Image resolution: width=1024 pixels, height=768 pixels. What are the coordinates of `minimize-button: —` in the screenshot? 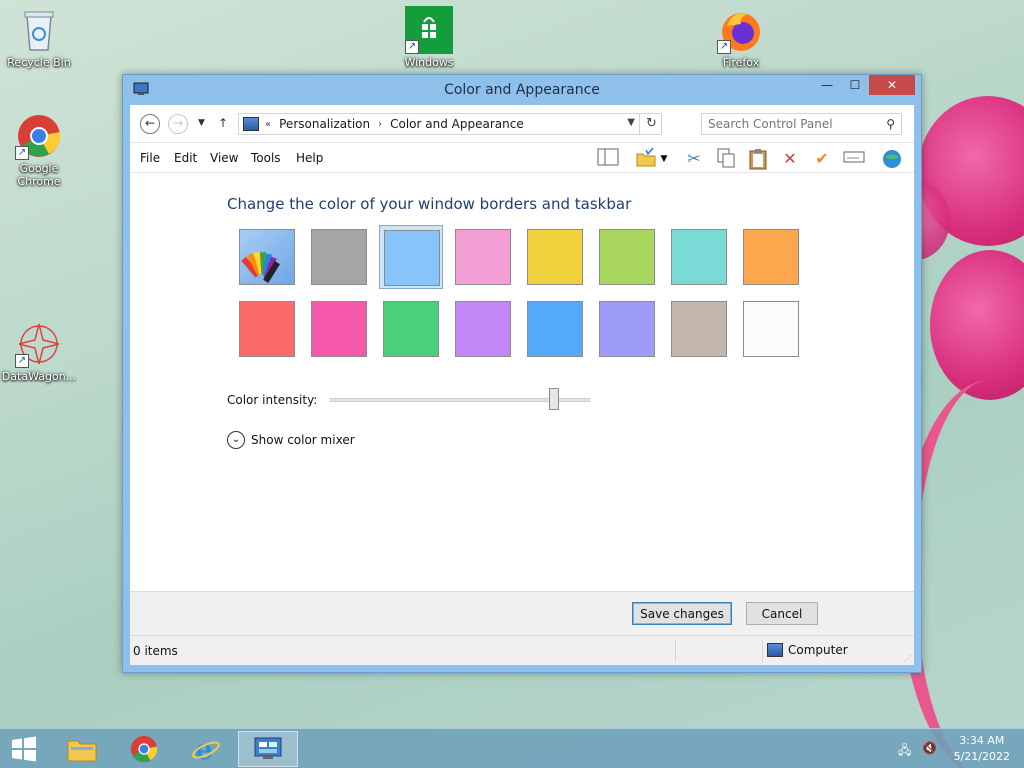 It's located at (827, 85).